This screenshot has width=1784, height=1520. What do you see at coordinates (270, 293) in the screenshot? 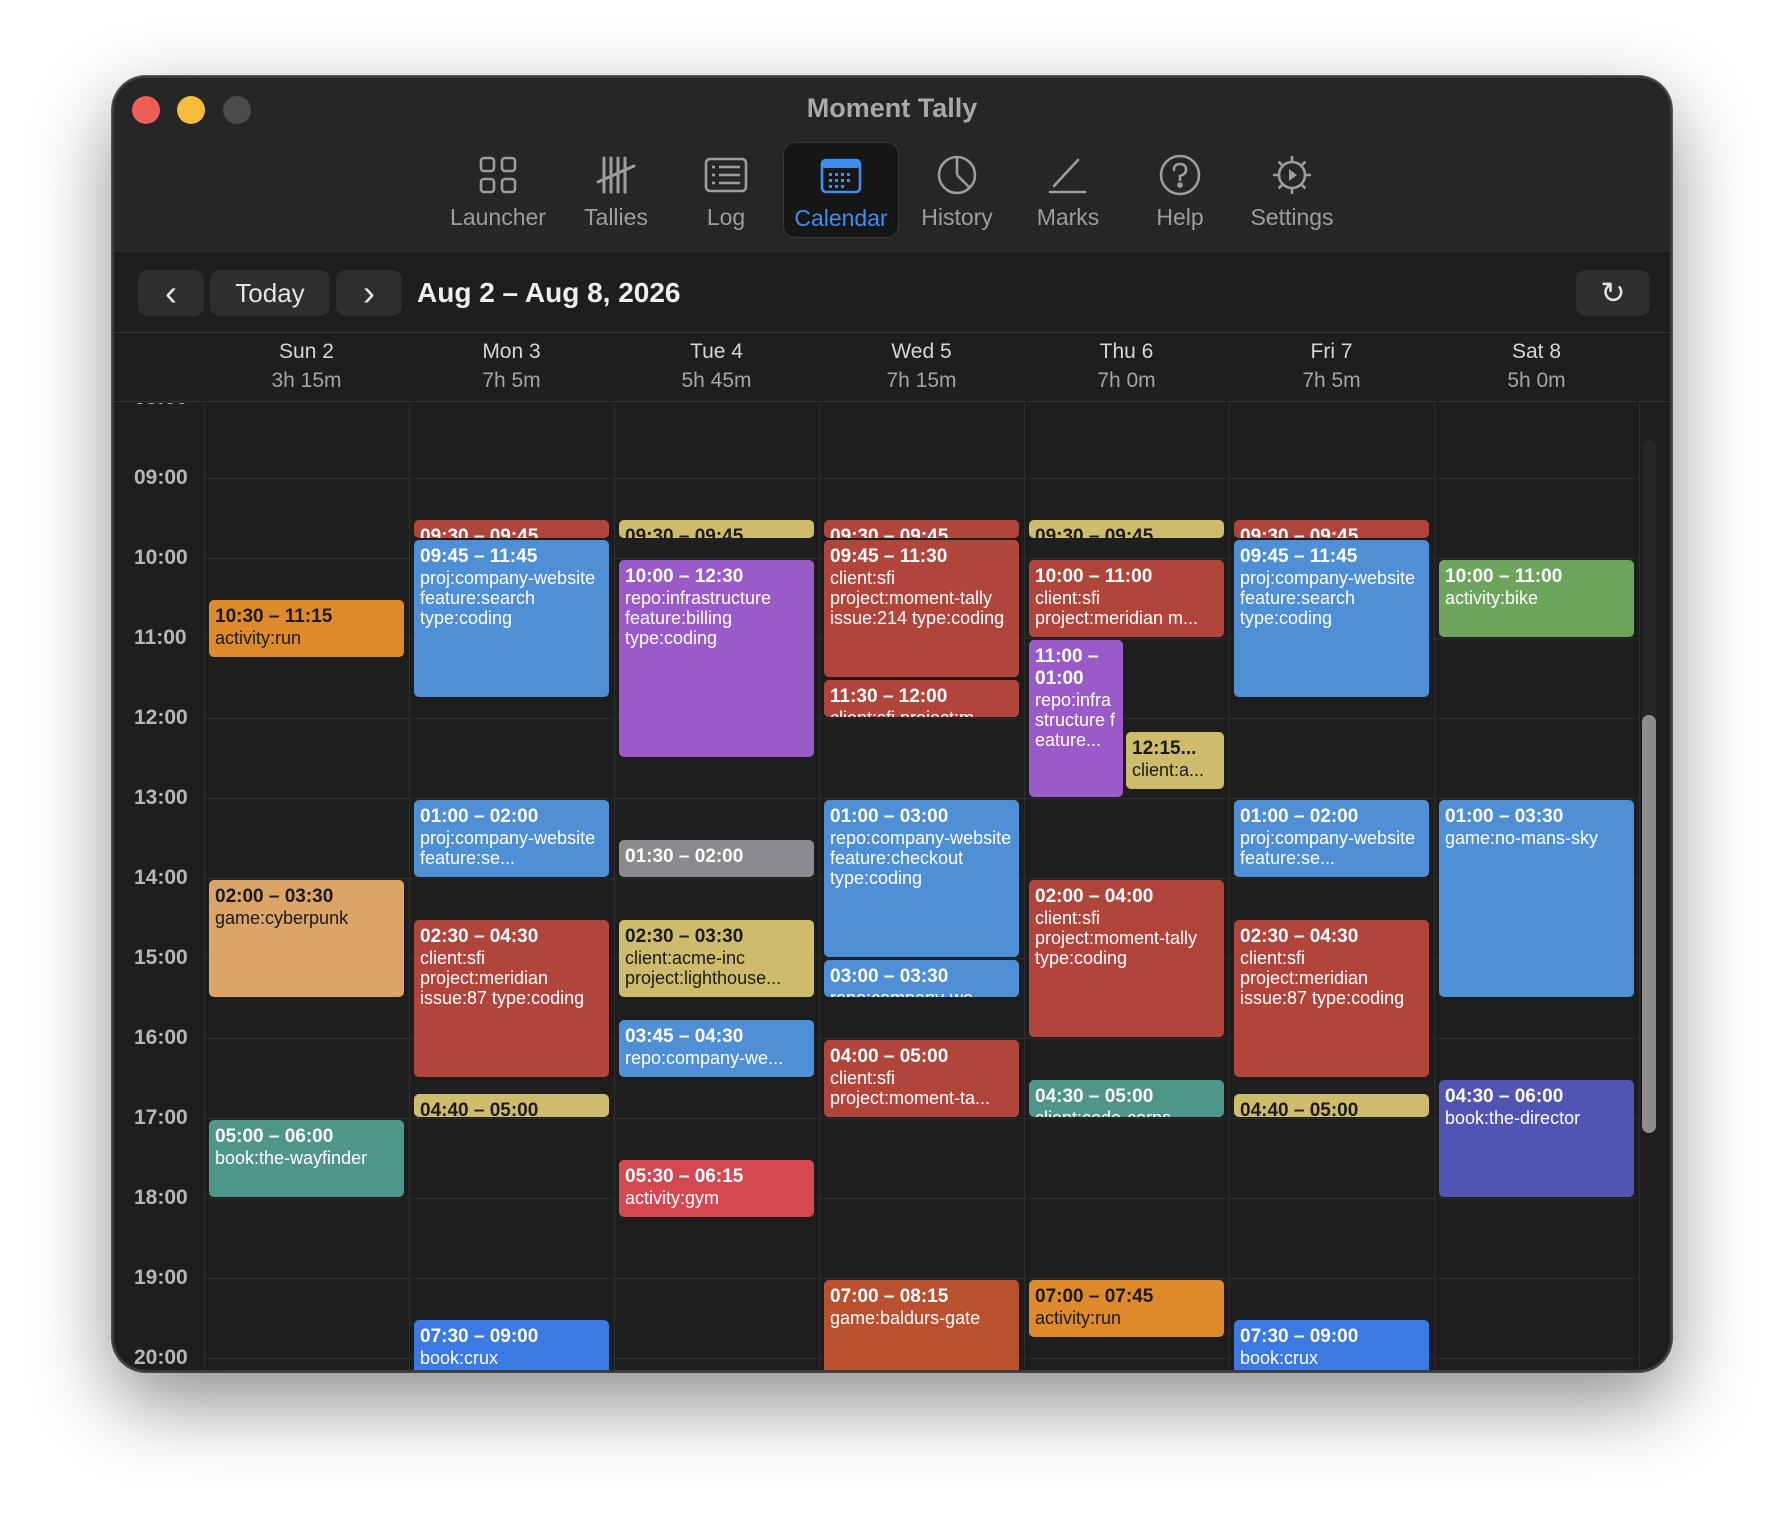
I see `today-button: Today` at bounding box center [270, 293].